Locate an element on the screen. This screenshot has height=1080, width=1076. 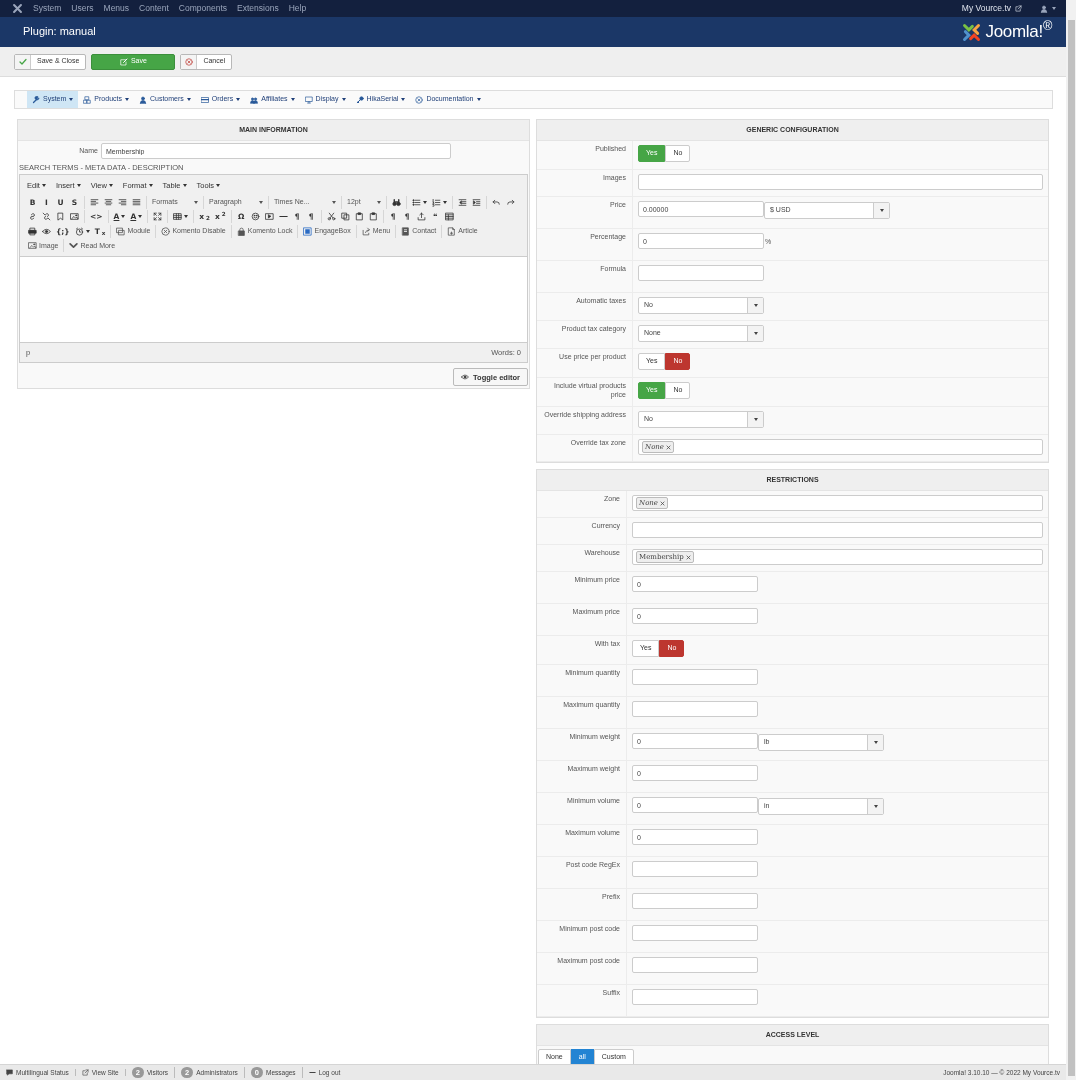
menu-item: System is located at coordinates (47, 8).